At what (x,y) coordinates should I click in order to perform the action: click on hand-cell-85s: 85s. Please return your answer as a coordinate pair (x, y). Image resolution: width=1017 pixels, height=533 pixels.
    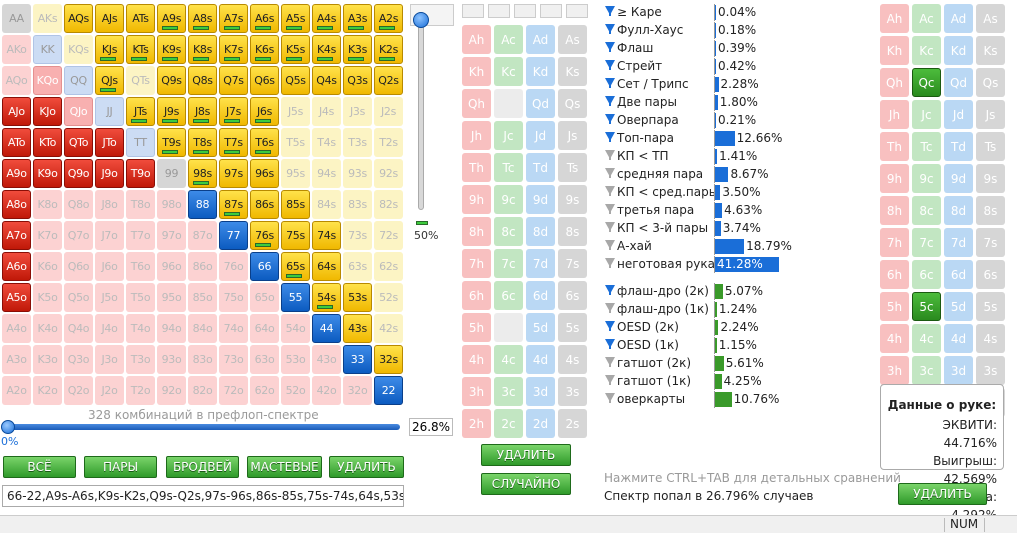
    Looking at the image, I should click on (295, 204).